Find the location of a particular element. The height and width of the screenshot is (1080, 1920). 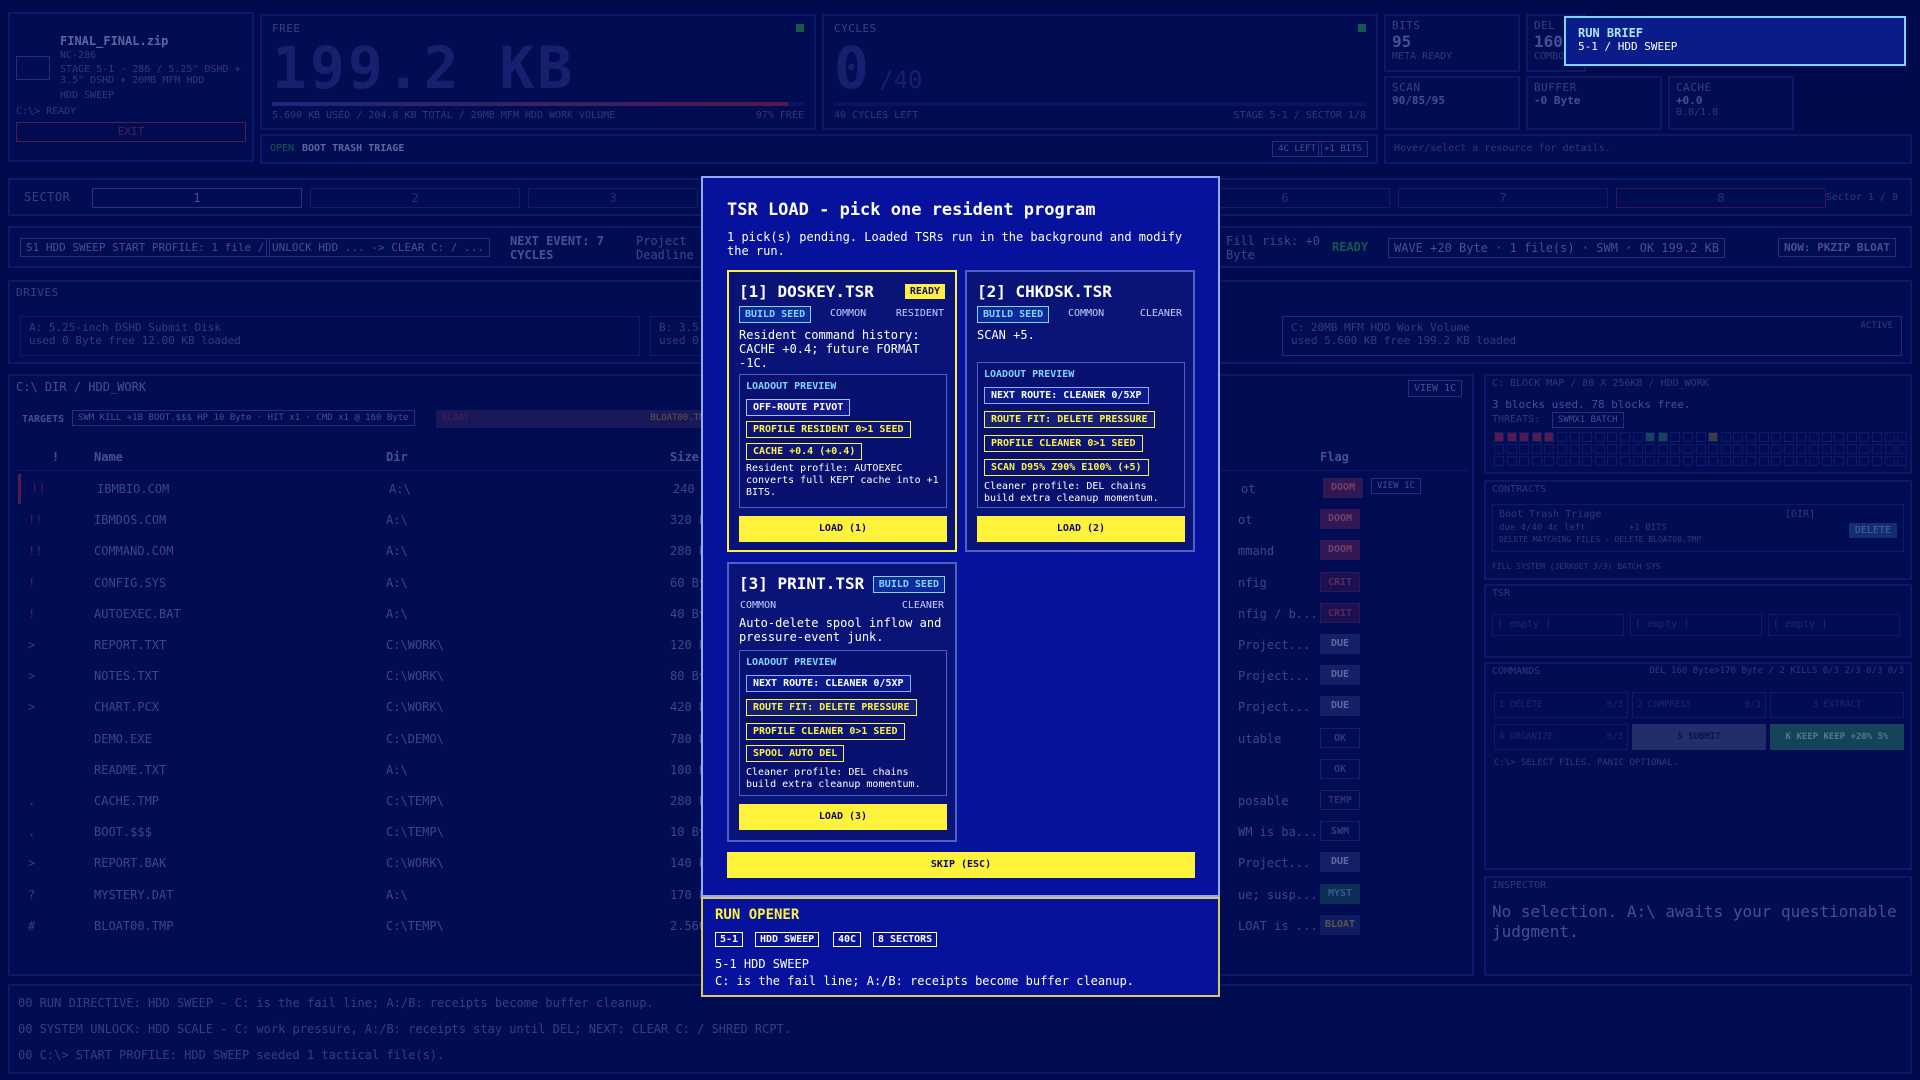

row-flag-badge: CRIT is located at coordinates (1340, 581).